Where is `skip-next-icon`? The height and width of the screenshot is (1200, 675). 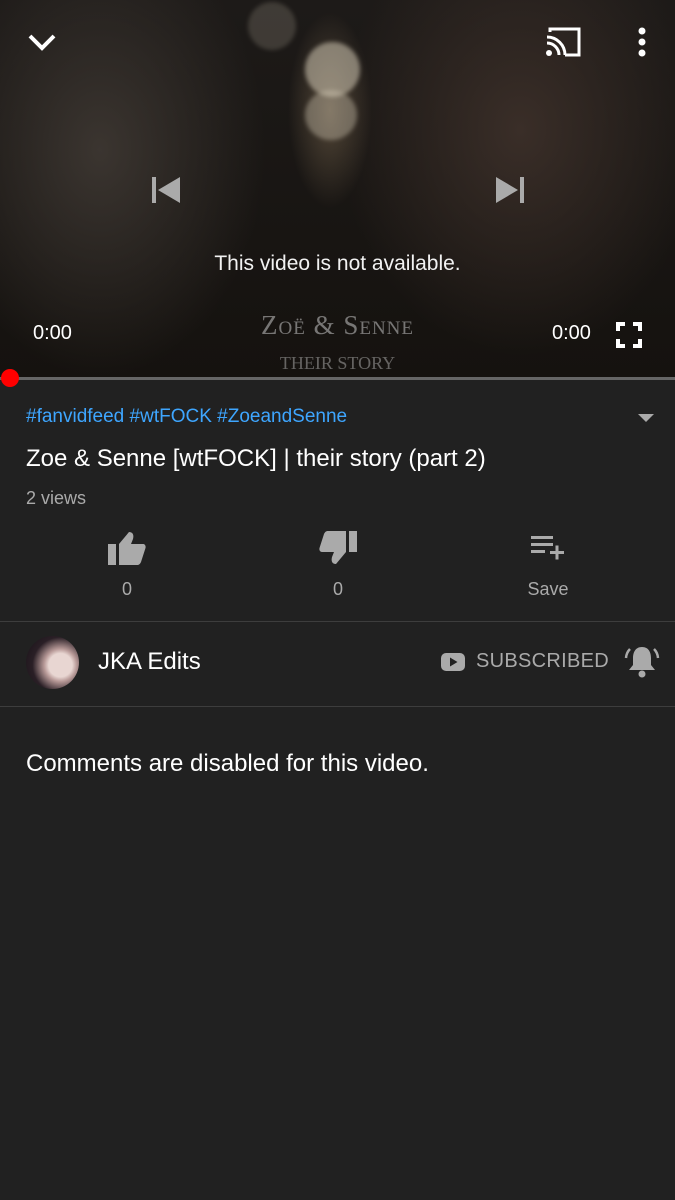
skip-next-icon is located at coordinates (510, 190).